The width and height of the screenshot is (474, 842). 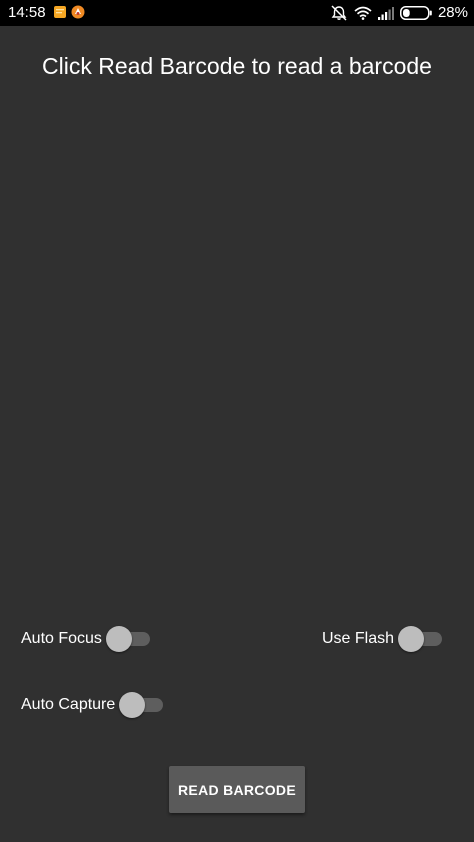 I want to click on use-flash-switch, so click(x=421, y=639).